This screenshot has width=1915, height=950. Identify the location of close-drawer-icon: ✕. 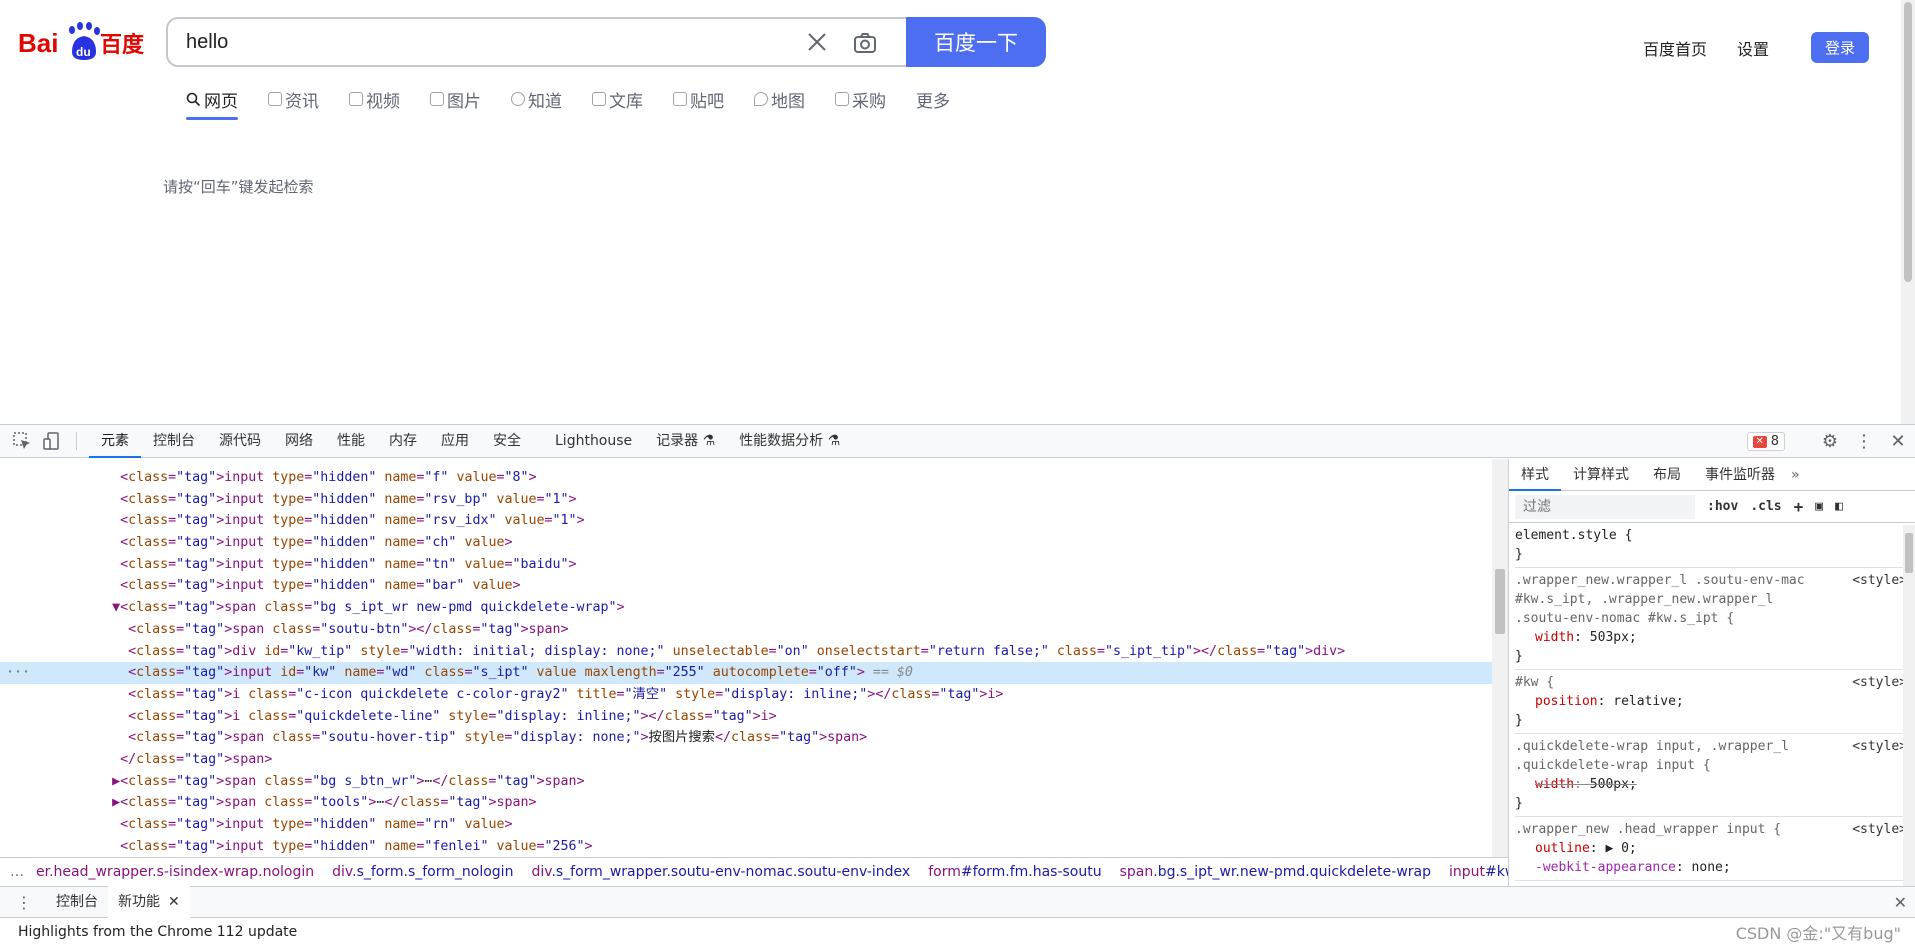
(1900, 902).